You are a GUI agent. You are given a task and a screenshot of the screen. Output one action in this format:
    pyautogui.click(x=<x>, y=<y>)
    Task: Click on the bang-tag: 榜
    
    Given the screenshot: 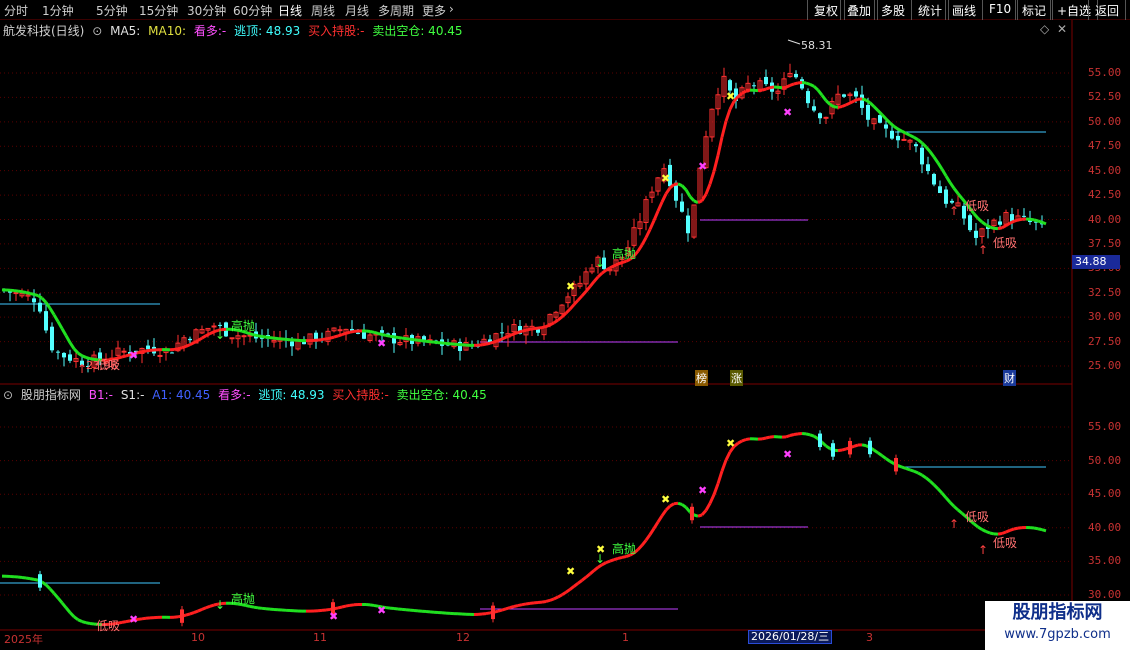 What is the action you would take?
    pyautogui.click(x=701, y=378)
    